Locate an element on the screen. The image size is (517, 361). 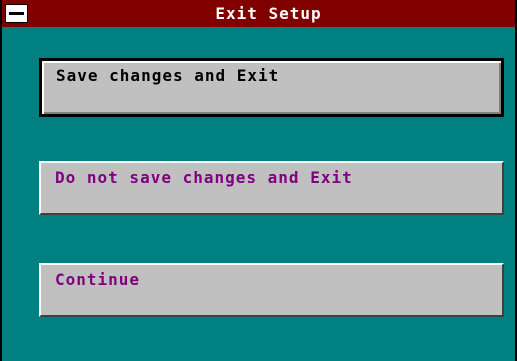
title-bar: Exit Setup is located at coordinates (258, 13).